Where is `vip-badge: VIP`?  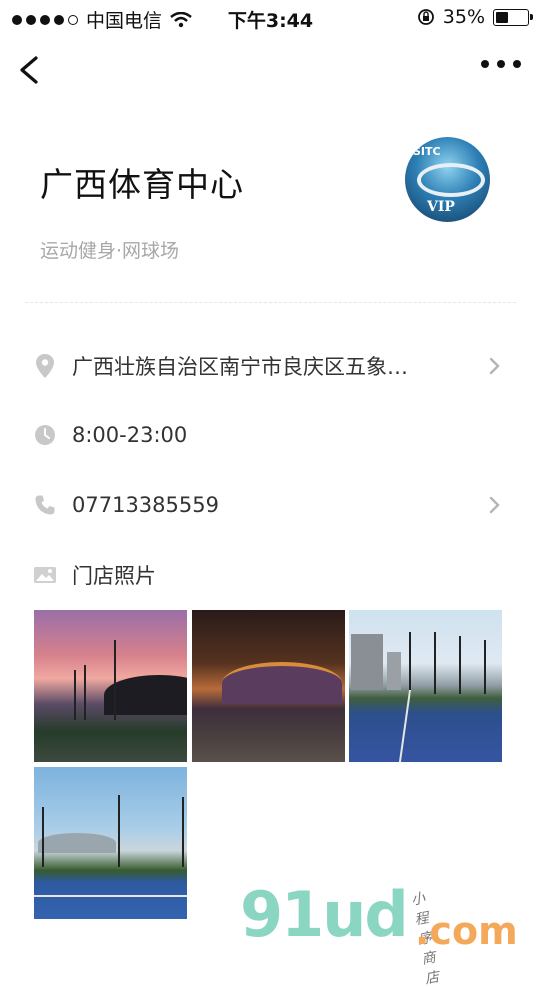 vip-badge: VIP is located at coordinates (441, 207).